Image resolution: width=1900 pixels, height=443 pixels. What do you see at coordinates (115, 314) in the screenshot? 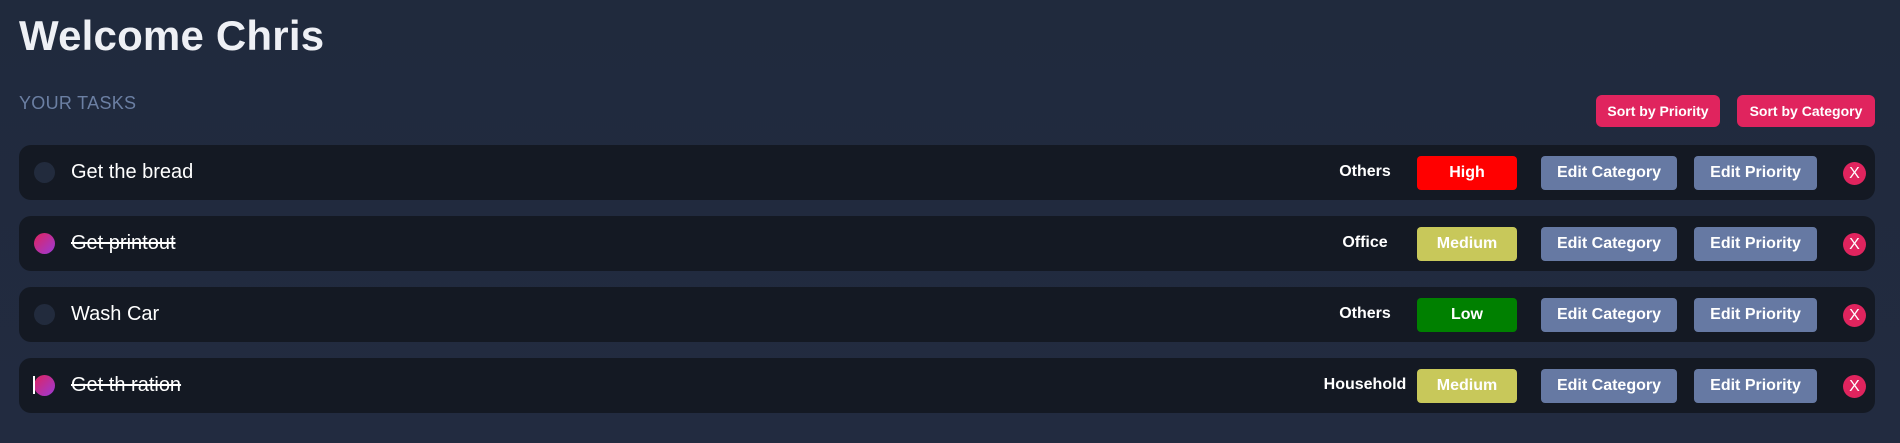
I see `task-text: Wash Car` at bounding box center [115, 314].